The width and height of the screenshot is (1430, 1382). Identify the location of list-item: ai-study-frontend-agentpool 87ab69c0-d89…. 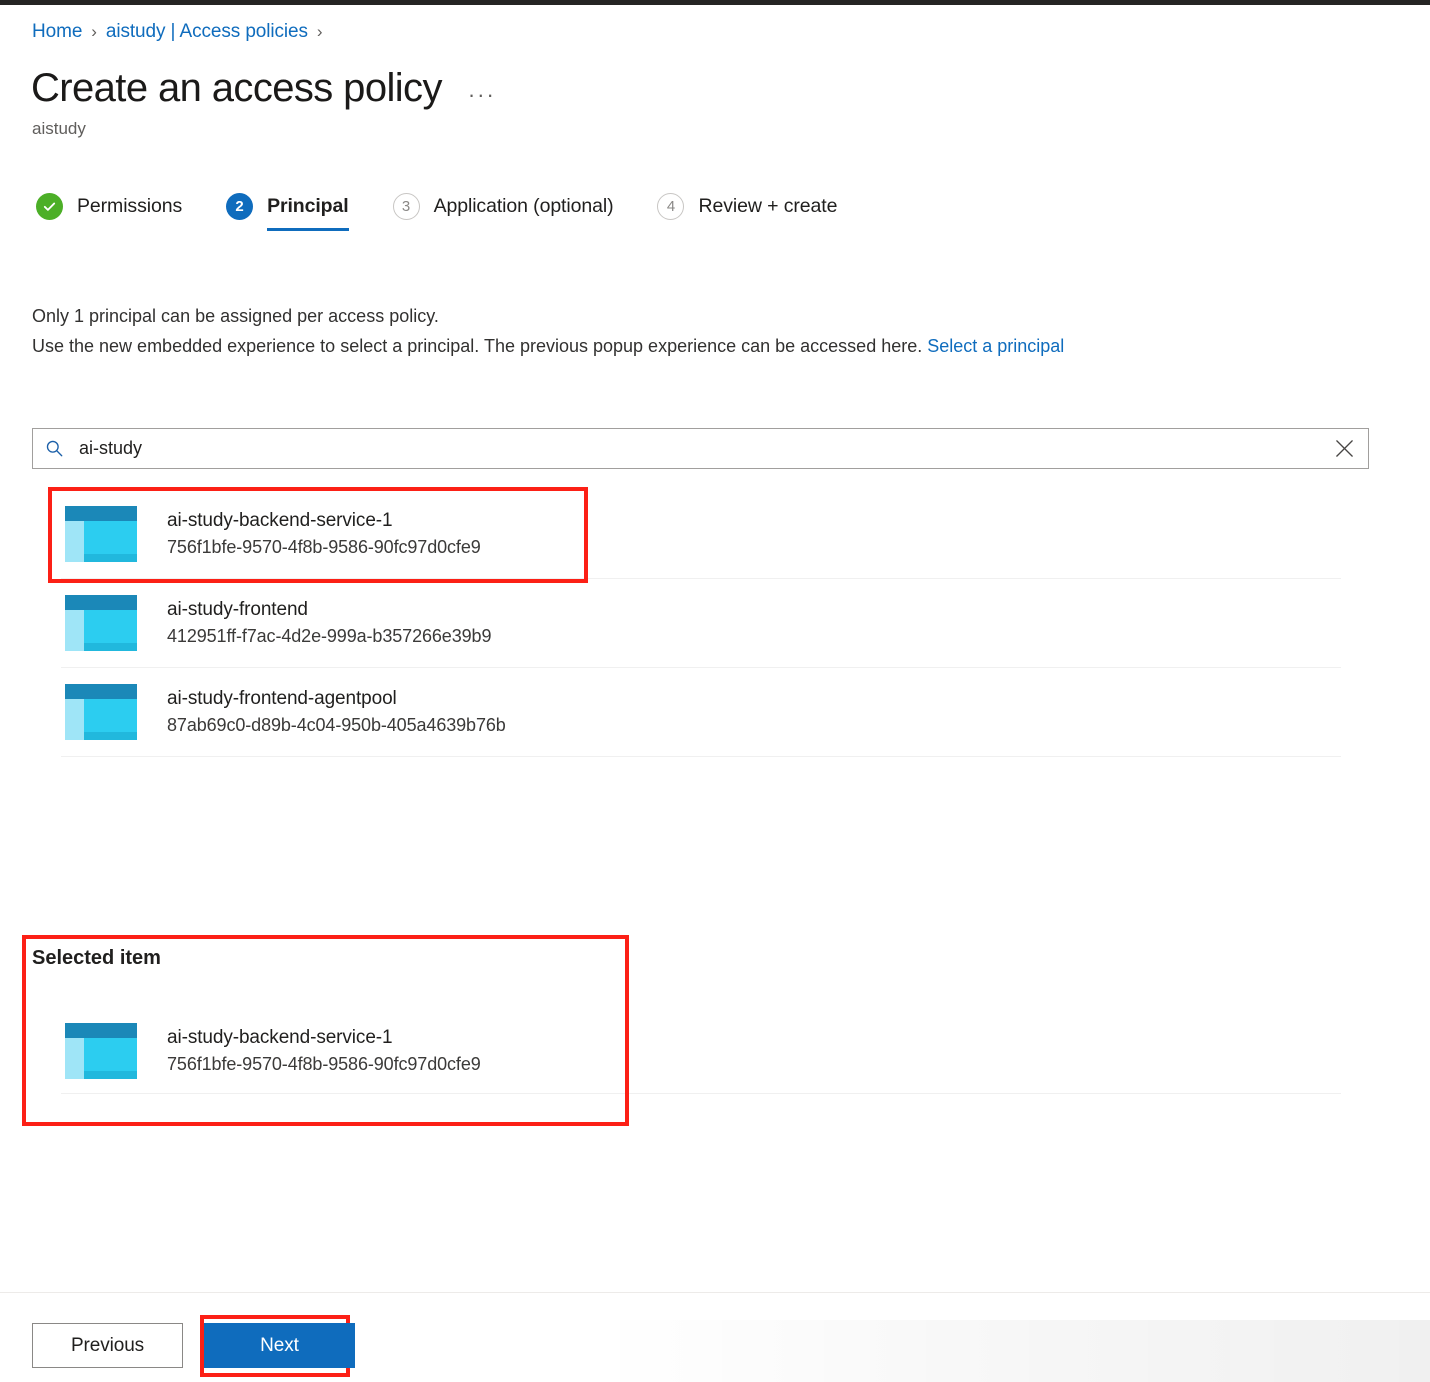
(701, 712).